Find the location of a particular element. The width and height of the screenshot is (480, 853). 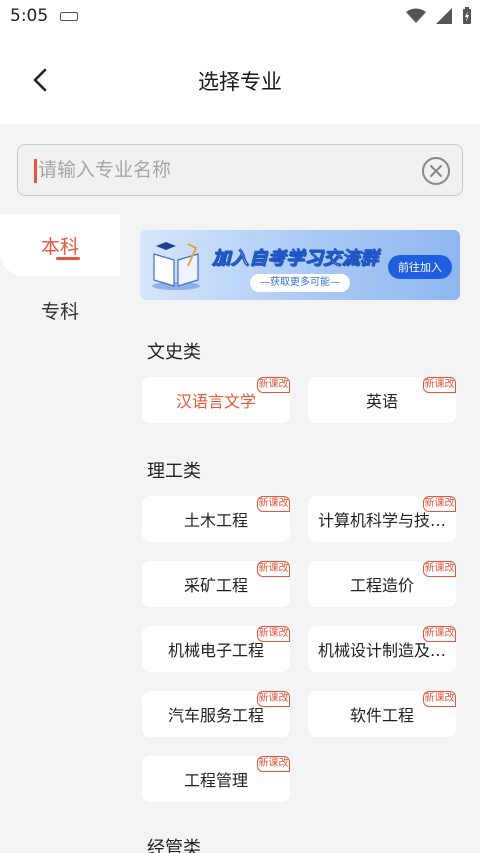

search-box is located at coordinates (240, 170).